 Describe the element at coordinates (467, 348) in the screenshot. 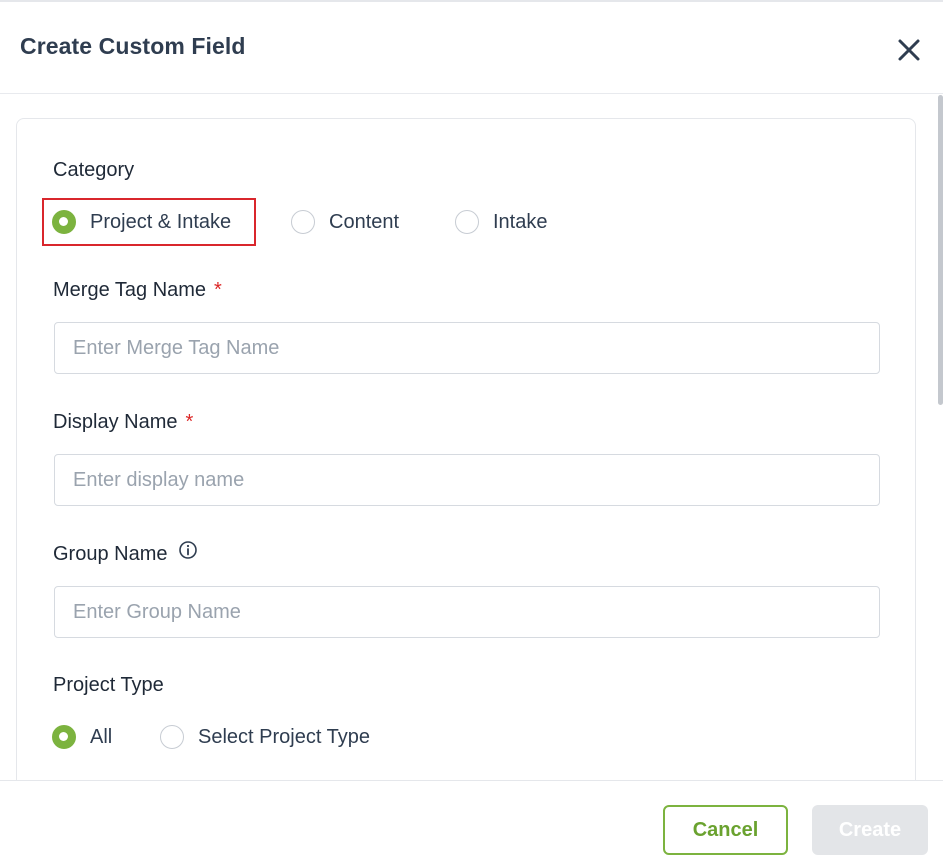

I see `merge-tag-name-input` at that location.